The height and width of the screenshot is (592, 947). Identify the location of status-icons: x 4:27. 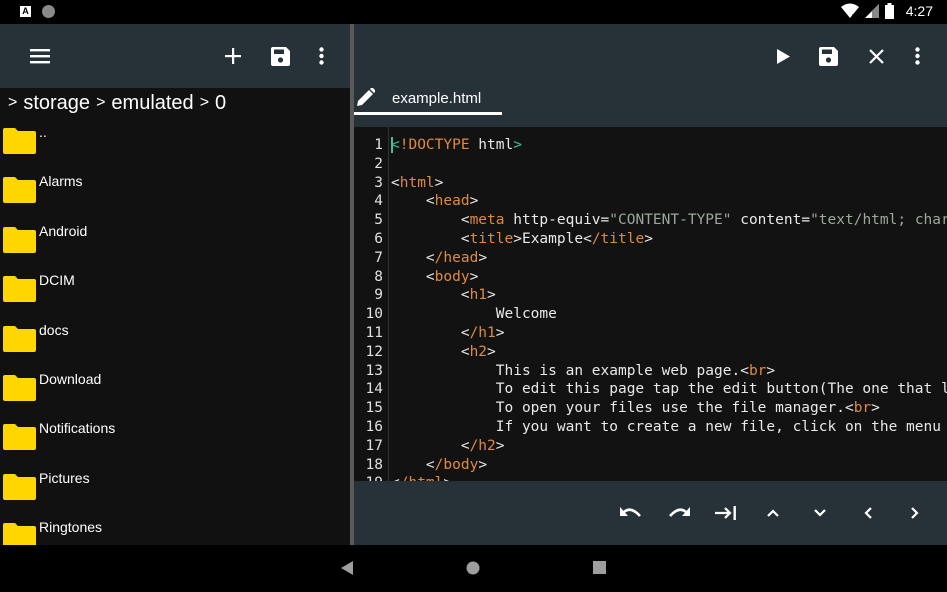
(886, 11).